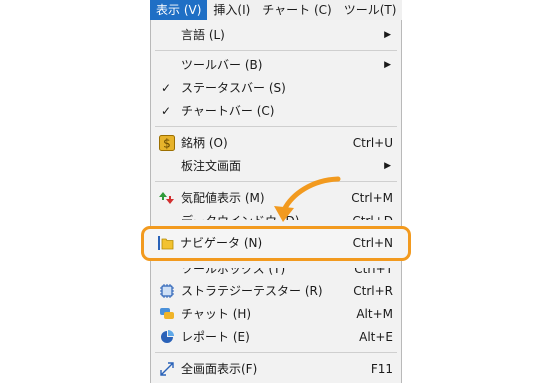  I want to click on shortcut-label: F11, so click(381, 369).